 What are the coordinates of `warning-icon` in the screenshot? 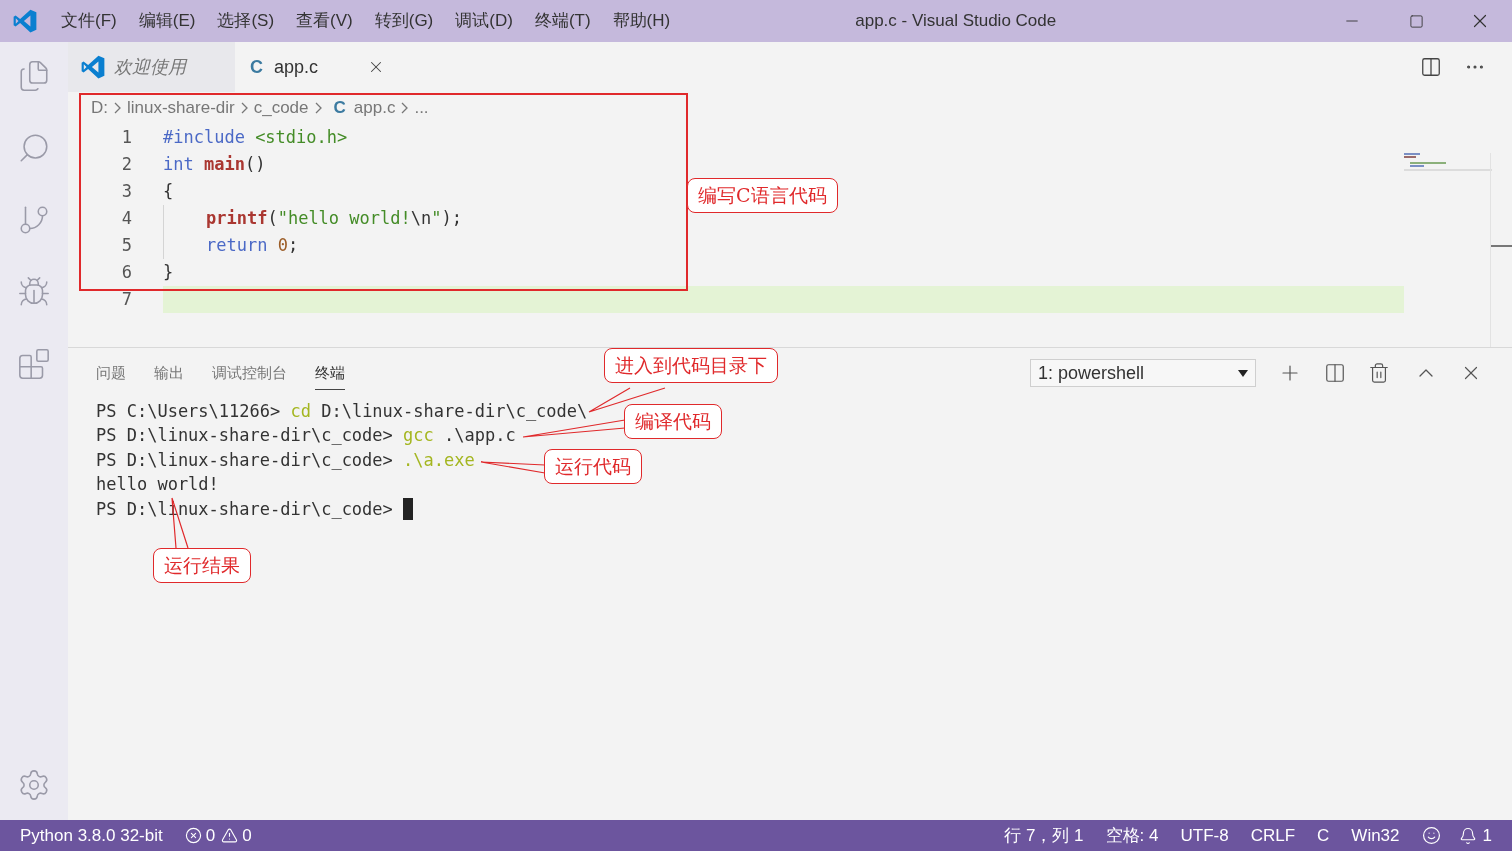 It's located at (230, 835).